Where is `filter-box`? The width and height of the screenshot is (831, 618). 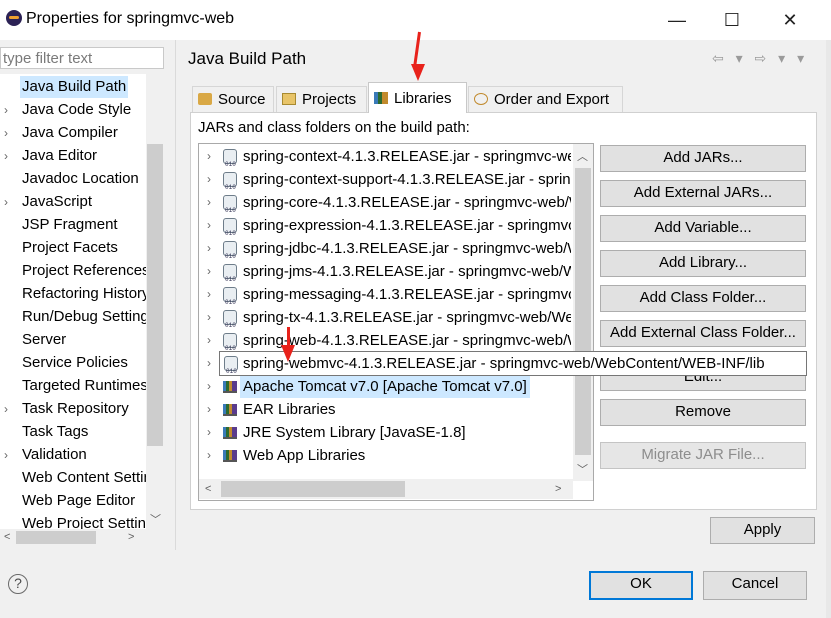 filter-box is located at coordinates (82, 58).